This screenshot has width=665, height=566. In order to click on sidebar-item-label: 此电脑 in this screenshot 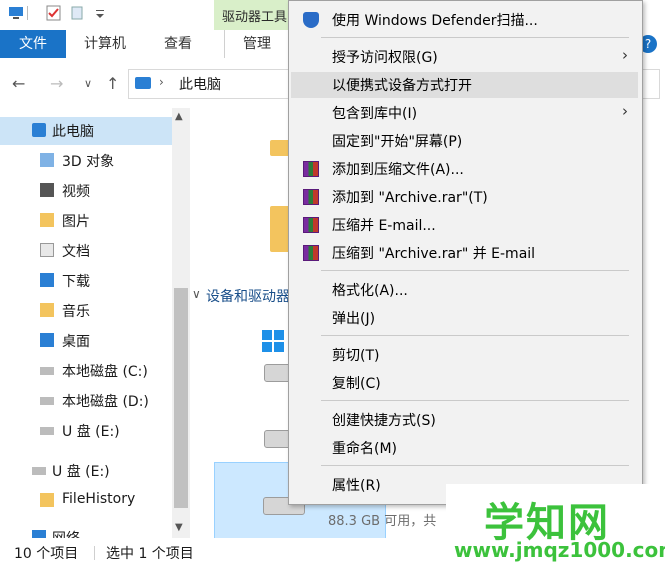, I will do `click(73, 132)`.